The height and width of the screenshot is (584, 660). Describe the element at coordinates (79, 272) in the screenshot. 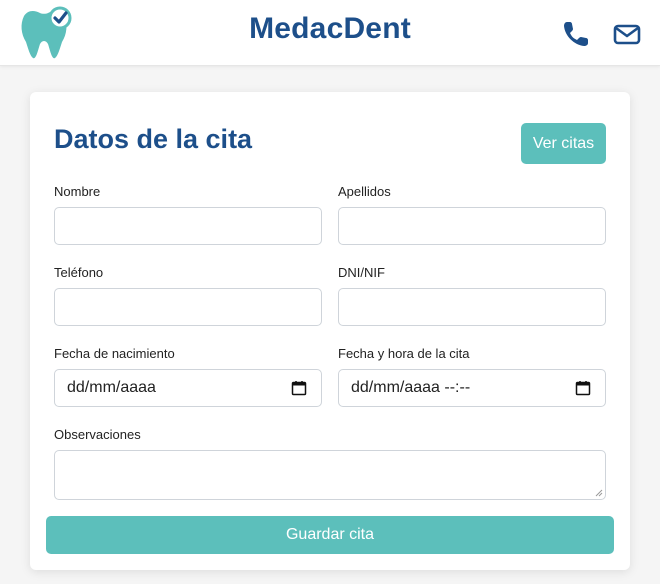

I see `telefono-label: Teléfono` at that location.